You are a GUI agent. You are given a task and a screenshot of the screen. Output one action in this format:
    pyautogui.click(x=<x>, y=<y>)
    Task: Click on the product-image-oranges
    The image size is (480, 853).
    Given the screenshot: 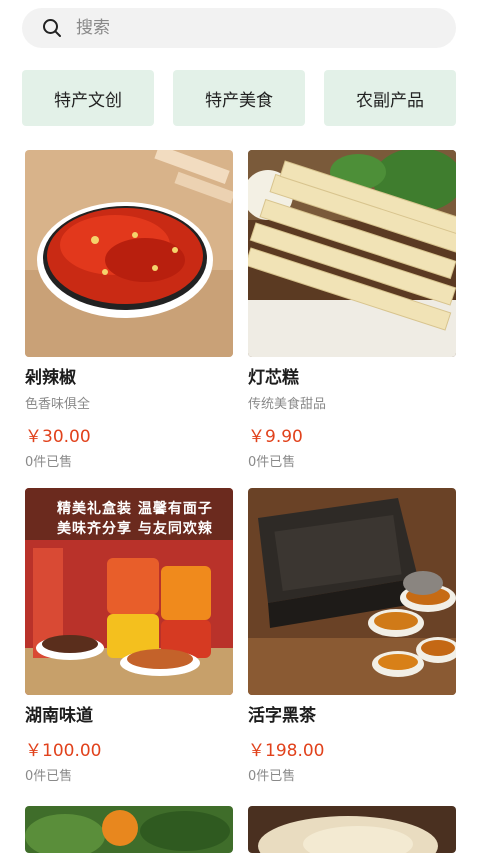 What is the action you would take?
    pyautogui.click(x=129, y=829)
    